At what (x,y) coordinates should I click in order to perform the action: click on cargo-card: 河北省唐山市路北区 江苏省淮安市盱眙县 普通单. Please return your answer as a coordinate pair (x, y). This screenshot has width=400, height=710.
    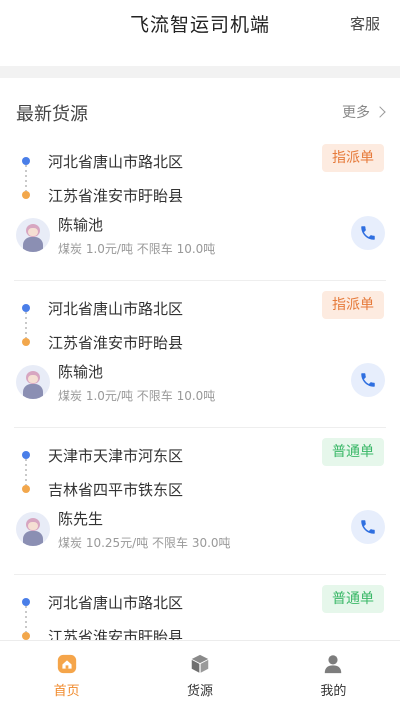
    Looking at the image, I should click on (200, 607).